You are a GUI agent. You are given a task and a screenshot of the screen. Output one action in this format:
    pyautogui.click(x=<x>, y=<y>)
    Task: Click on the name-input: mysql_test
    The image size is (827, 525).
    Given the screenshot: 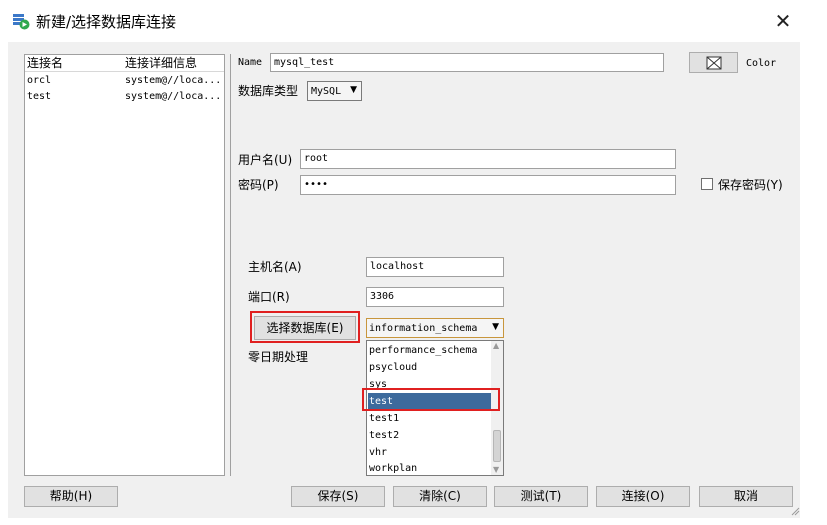 What is the action you would take?
    pyautogui.click(x=467, y=62)
    